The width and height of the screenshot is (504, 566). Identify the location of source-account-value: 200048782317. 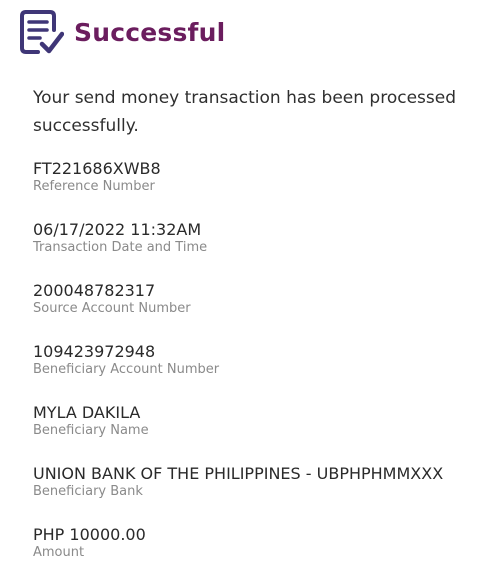
(94, 290).